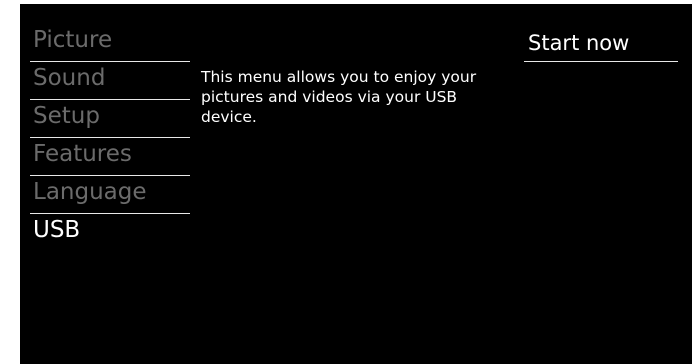 The height and width of the screenshot is (364, 693). I want to click on menu-item-sound: Sound, so click(110, 81).